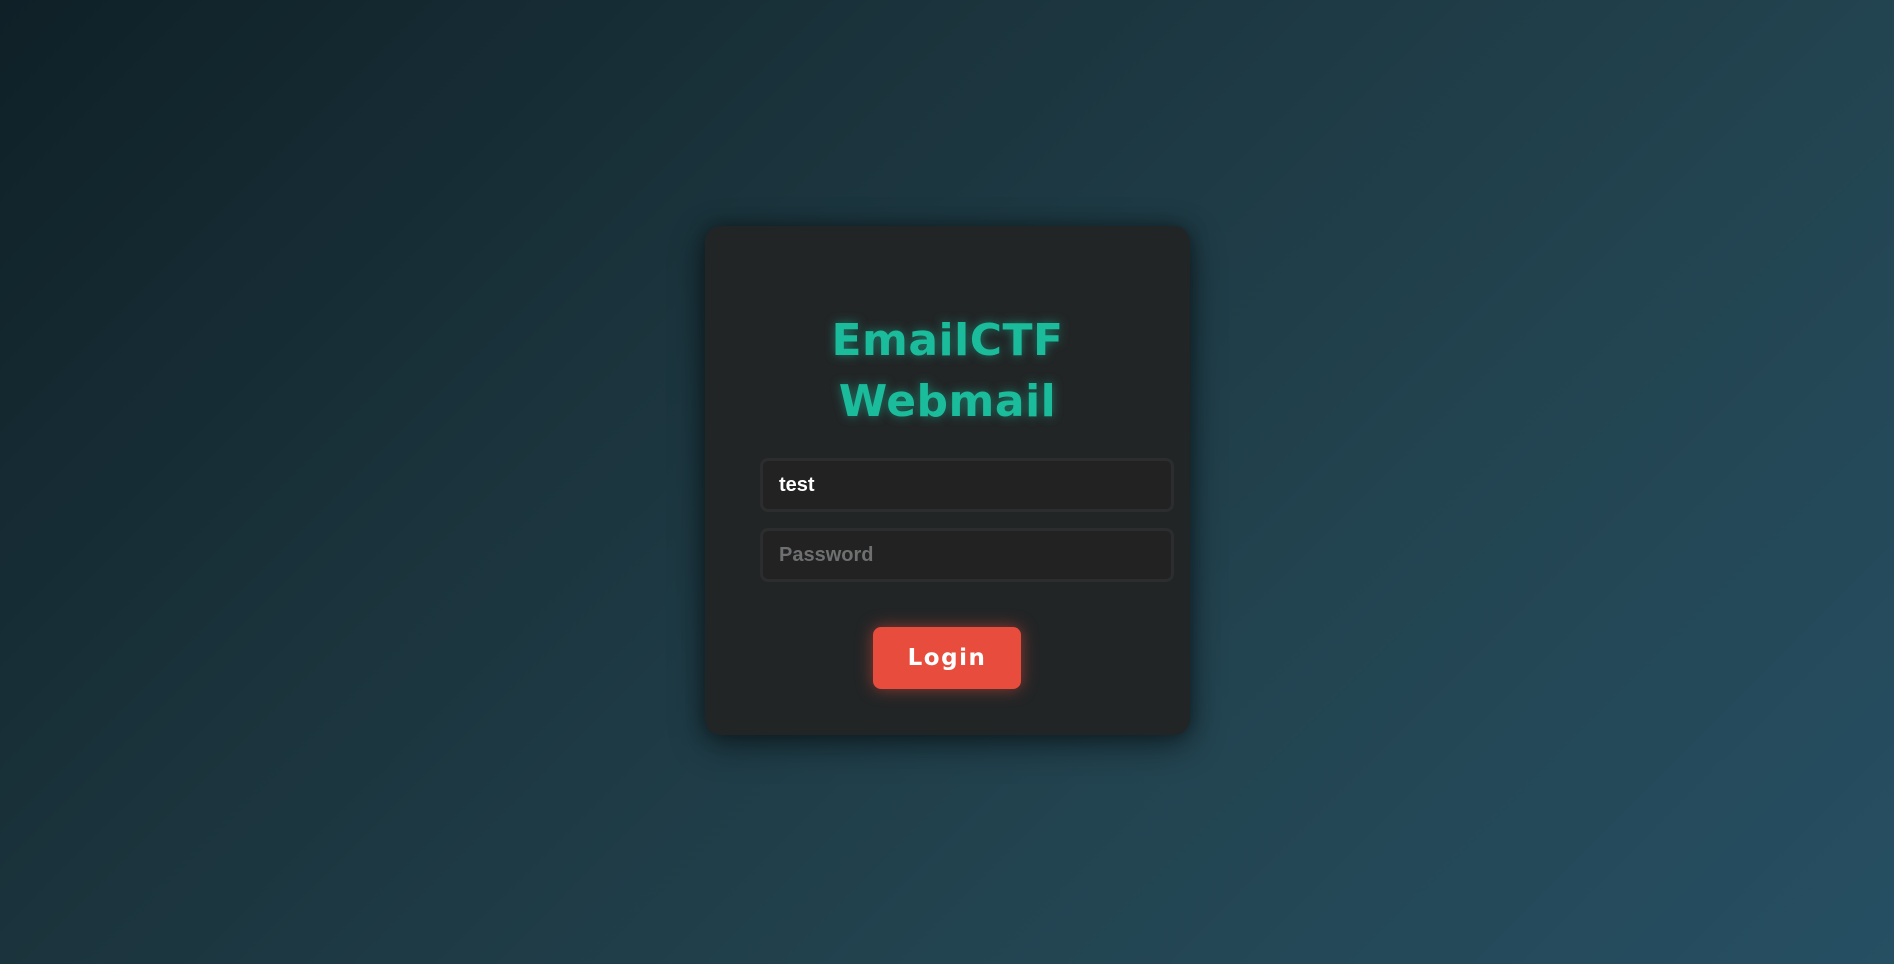  What do you see at coordinates (947, 401) in the screenshot?
I see `app-title-line2: Webmail` at bounding box center [947, 401].